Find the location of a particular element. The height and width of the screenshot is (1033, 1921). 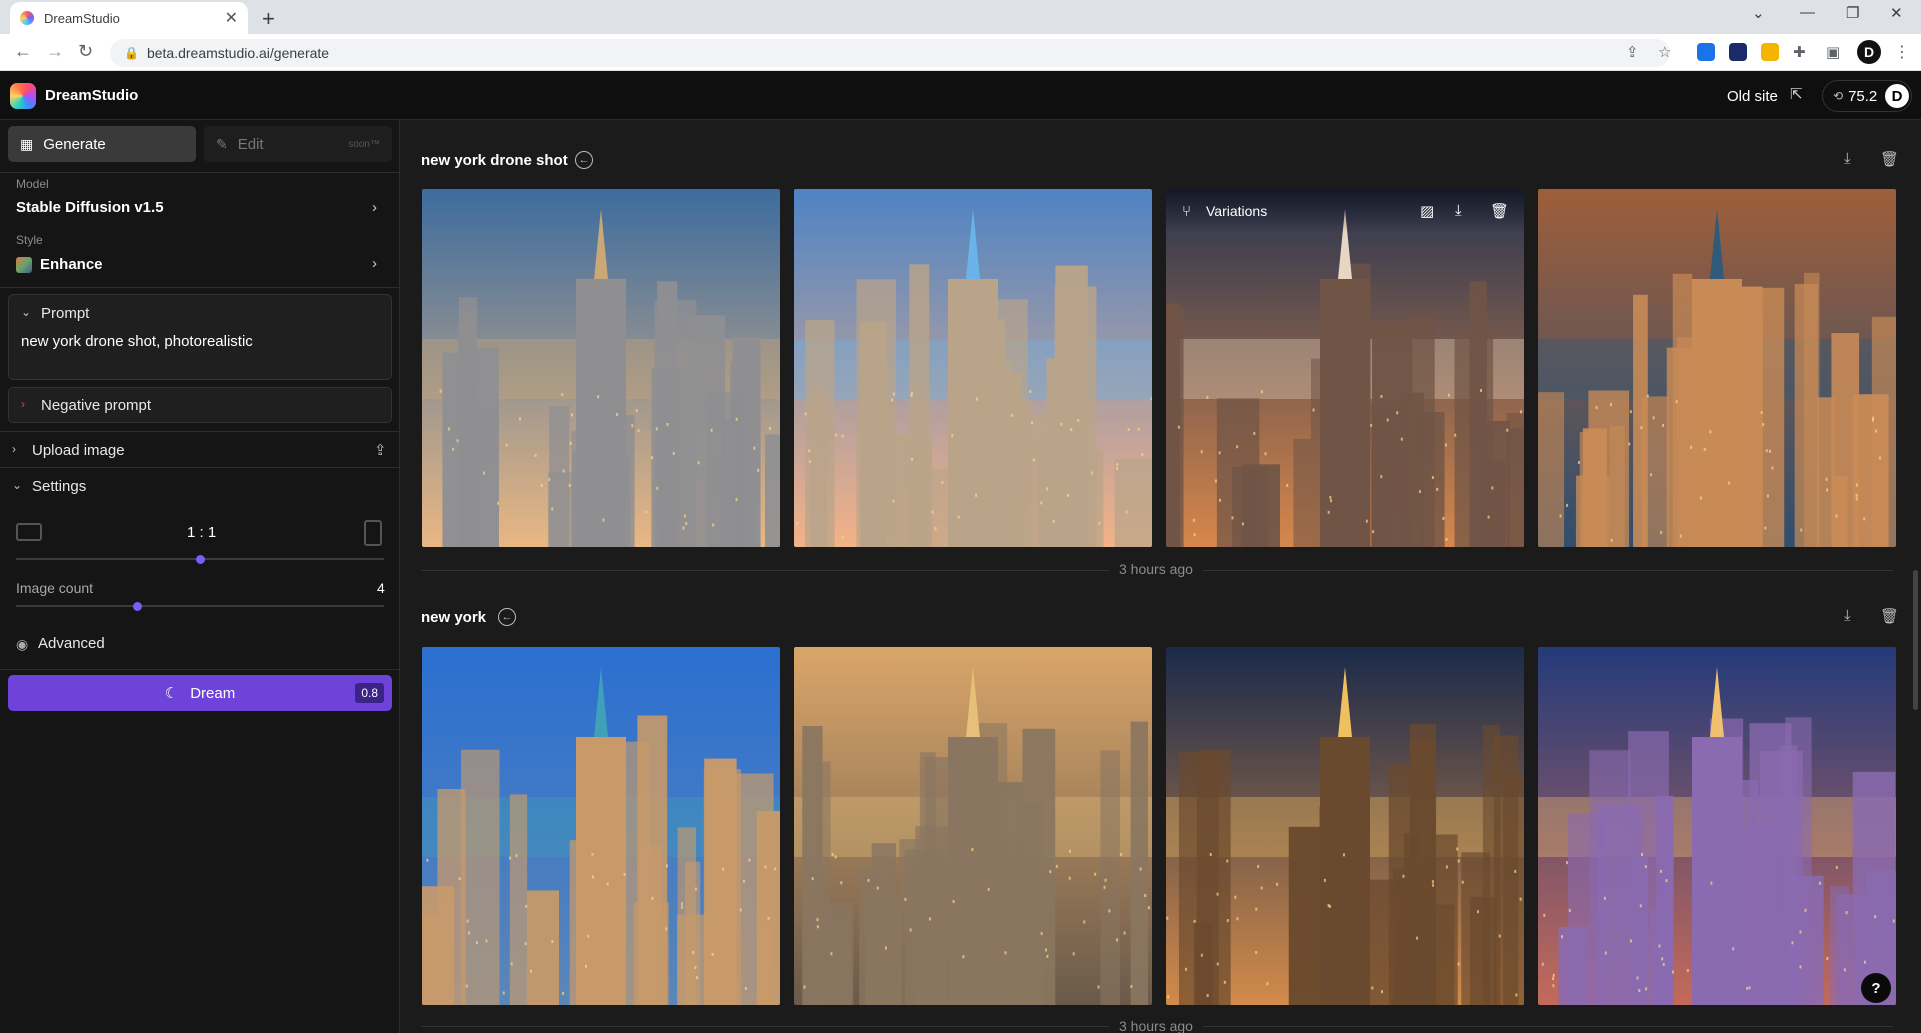

user-avatar: D is located at coordinates (1897, 96).